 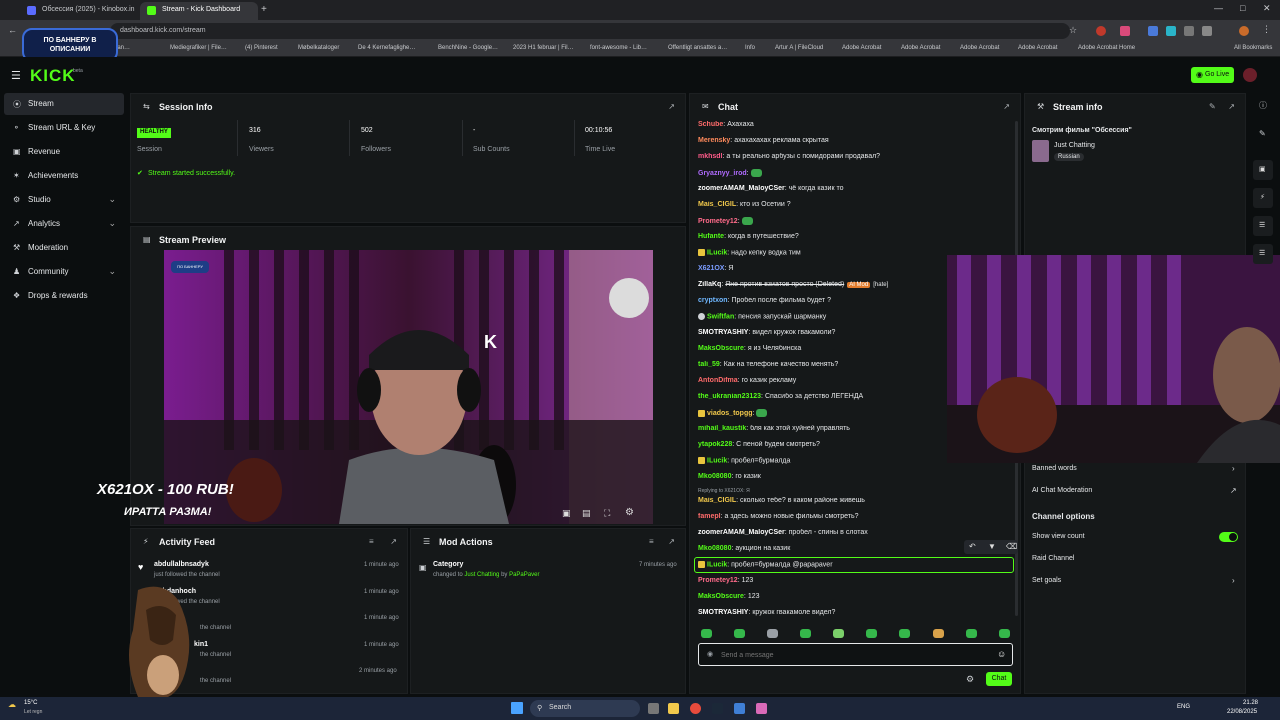 What do you see at coordinates (1263, 198) in the screenshot?
I see `side-tool-button: ⚡` at bounding box center [1263, 198].